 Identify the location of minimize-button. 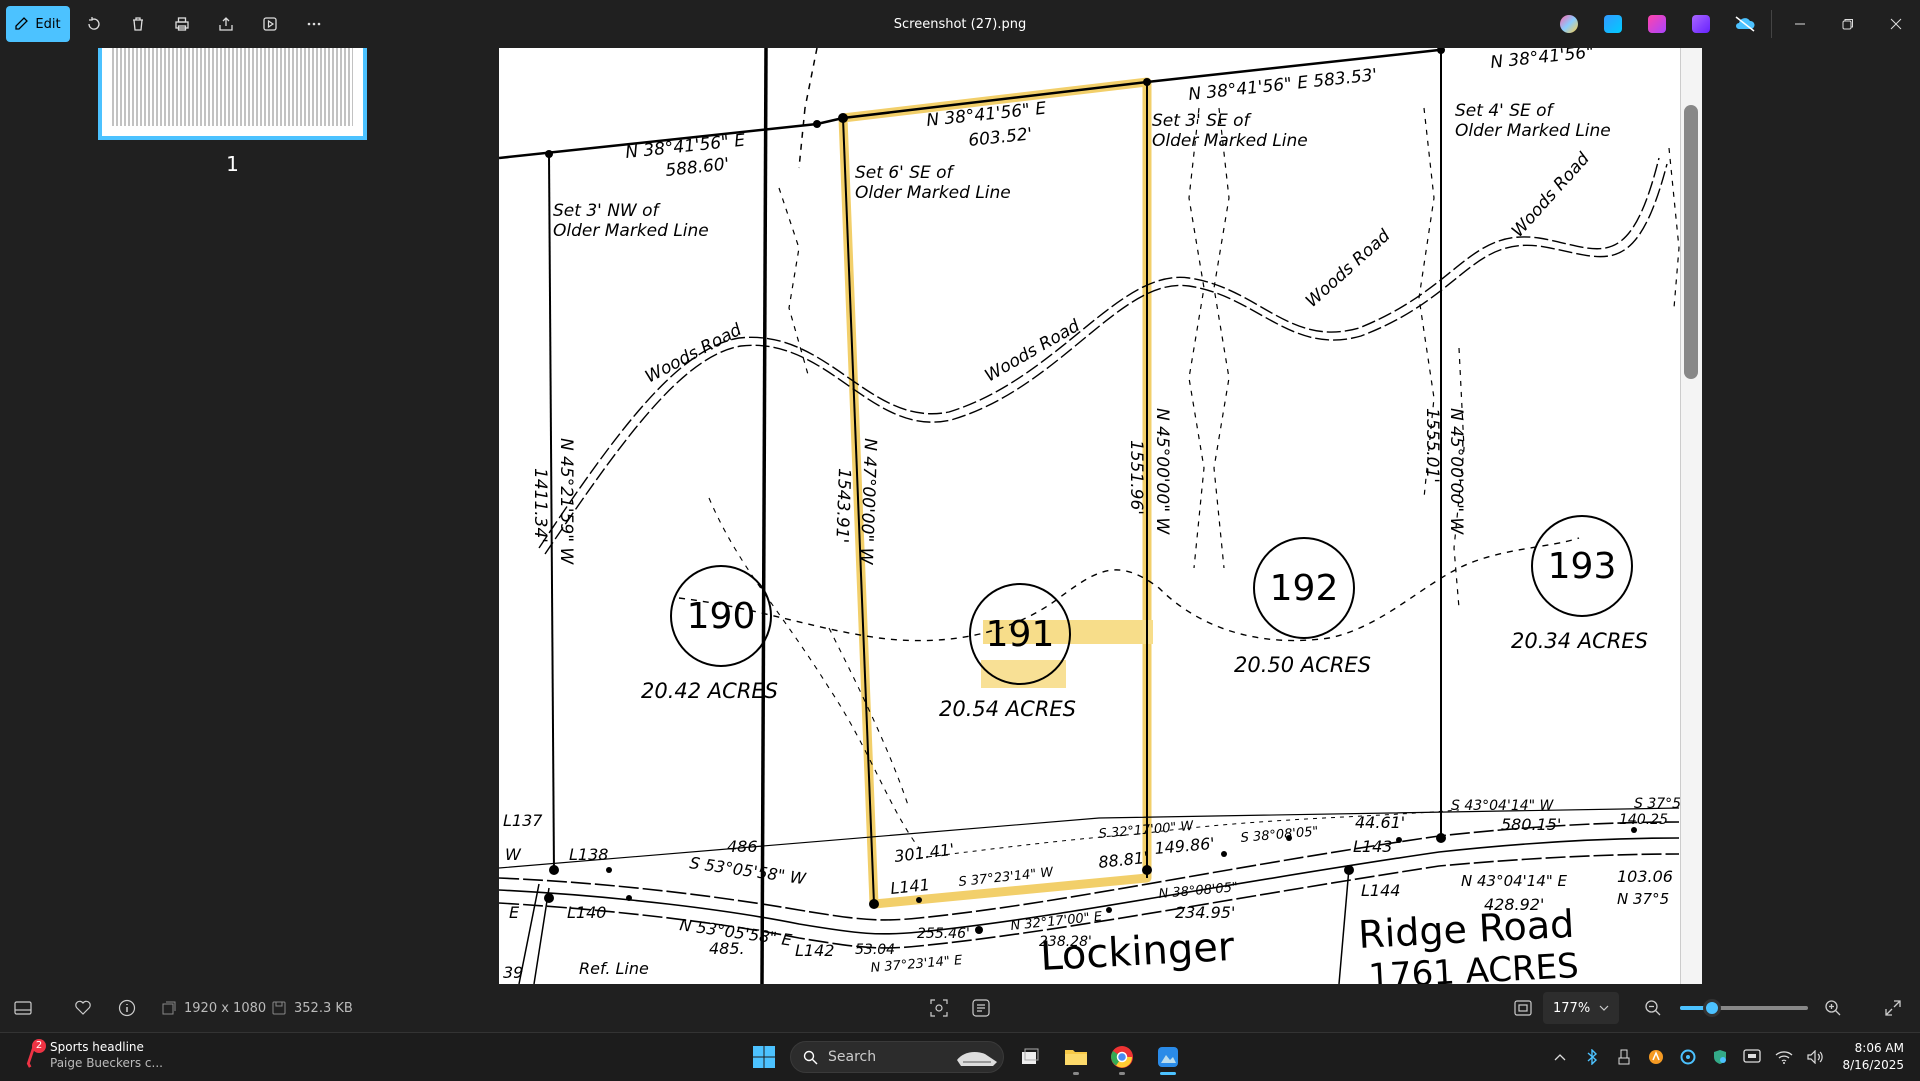
(1800, 24).